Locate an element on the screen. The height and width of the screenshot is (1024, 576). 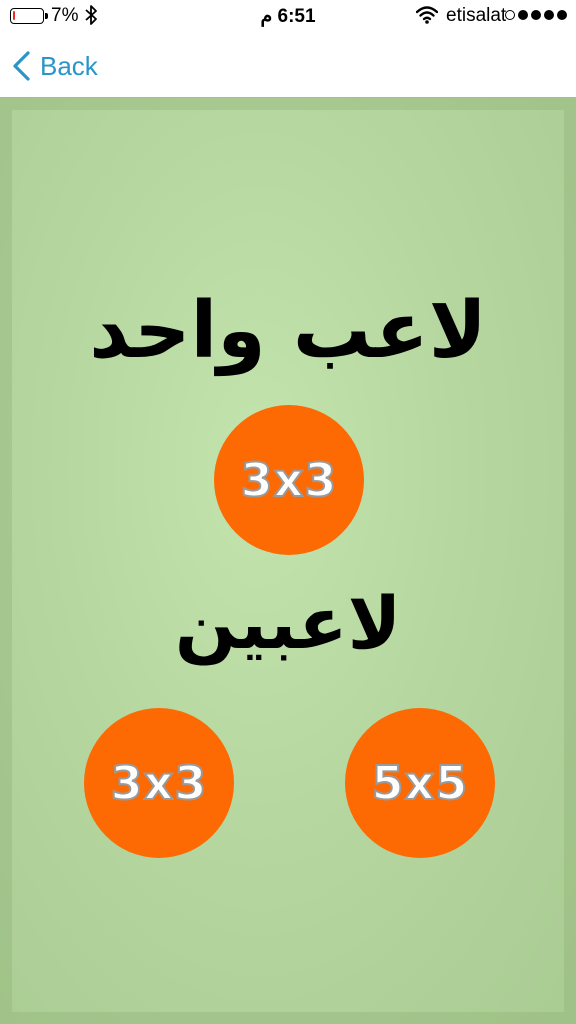
status-bar: 7% 6:51 م etisalat is located at coordinates (288, 17).